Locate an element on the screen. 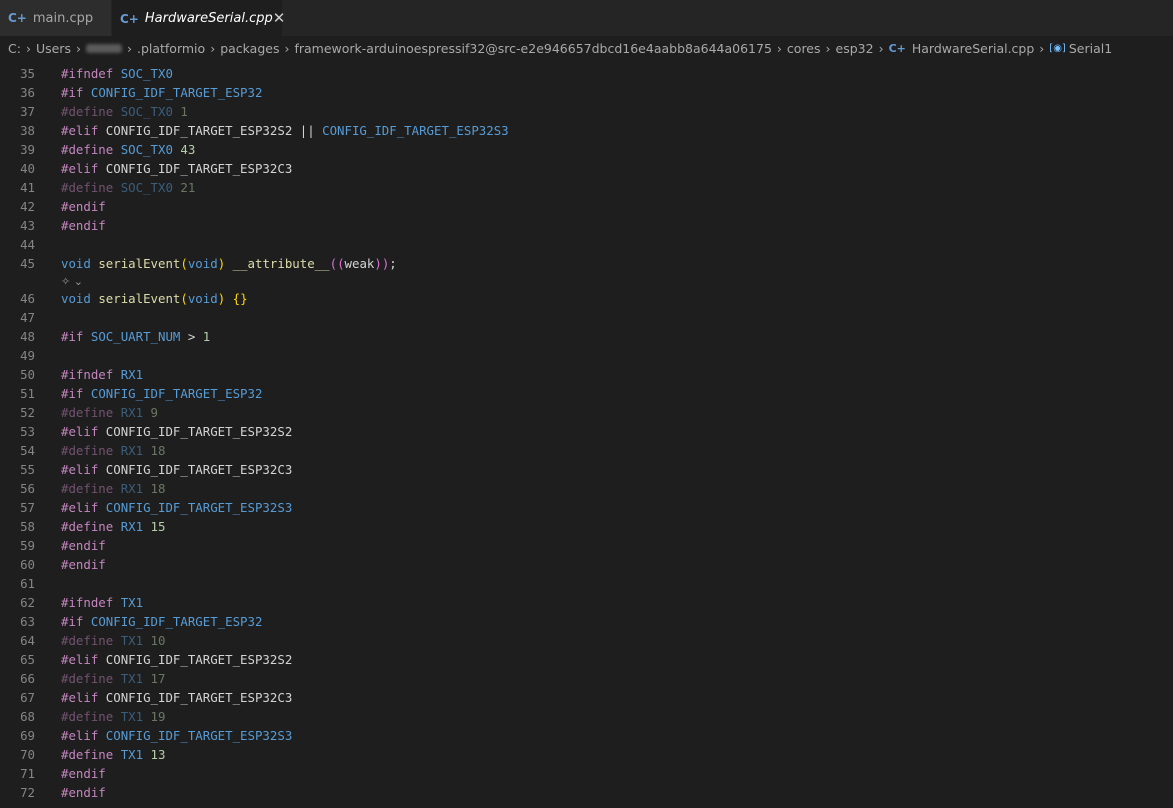 The width and height of the screenshot is (1173, 808). code-line: 41 #define SOC_TX0 21 is located at coordinates (586, 187).